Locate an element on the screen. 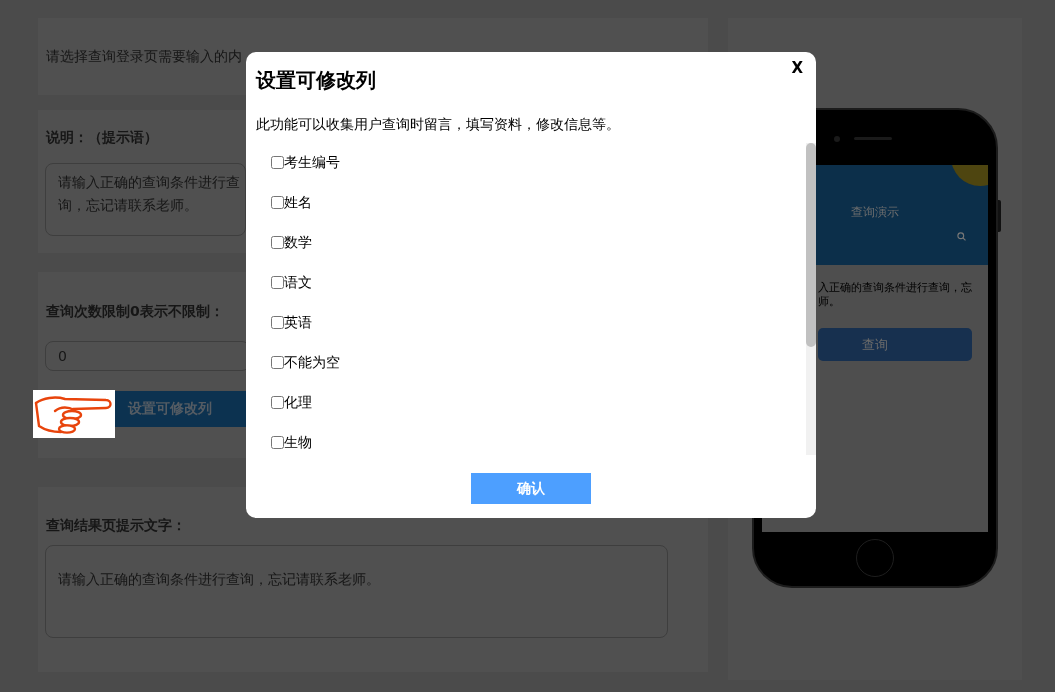 The height and width of the screenshot is (692, 1055). result-text-label: 查询结果页提示文字： is located at coordinates (116, 525).